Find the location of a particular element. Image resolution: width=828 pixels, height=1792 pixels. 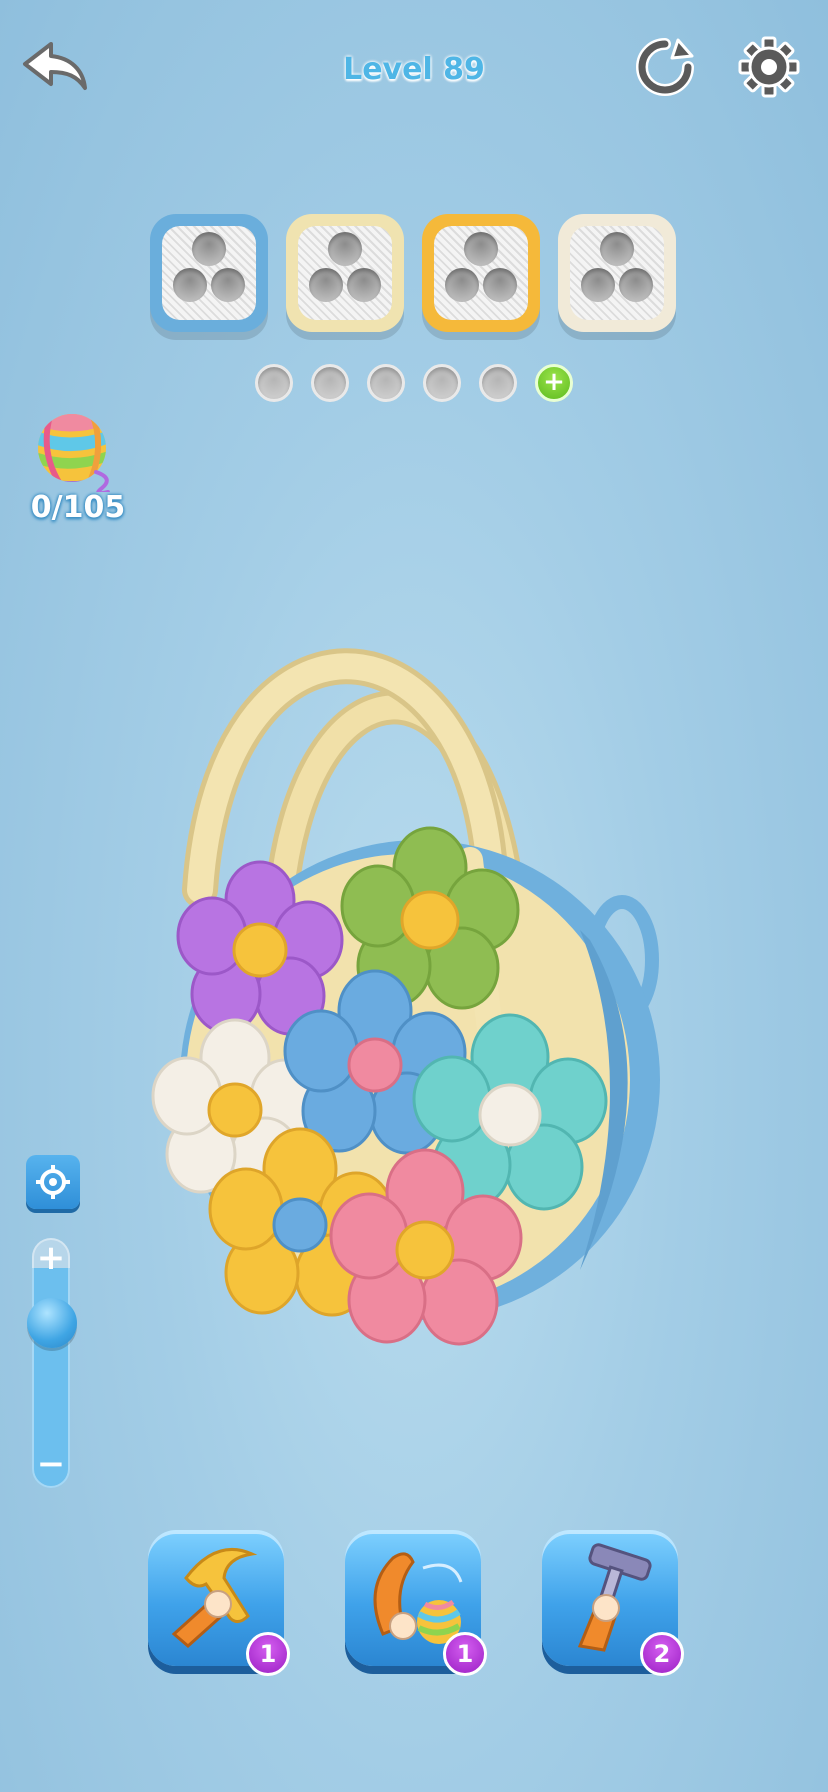

spool-holder-blue is located at coordinates (209, 273).